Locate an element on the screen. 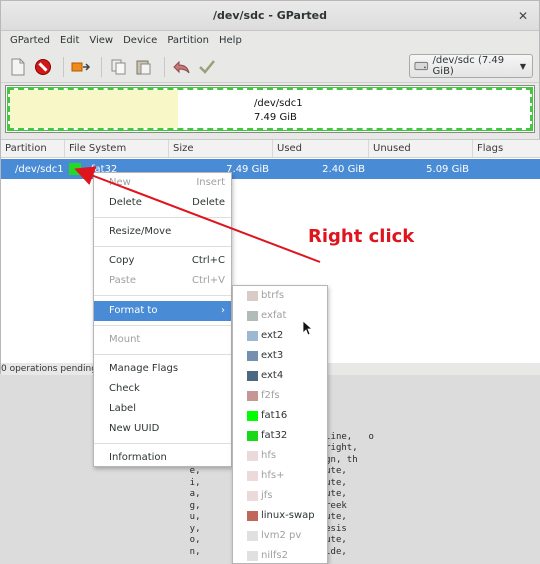 This screenshot has height=564, width=540. menu-item-format-to: Format to › is located at coordinates (162, 311).